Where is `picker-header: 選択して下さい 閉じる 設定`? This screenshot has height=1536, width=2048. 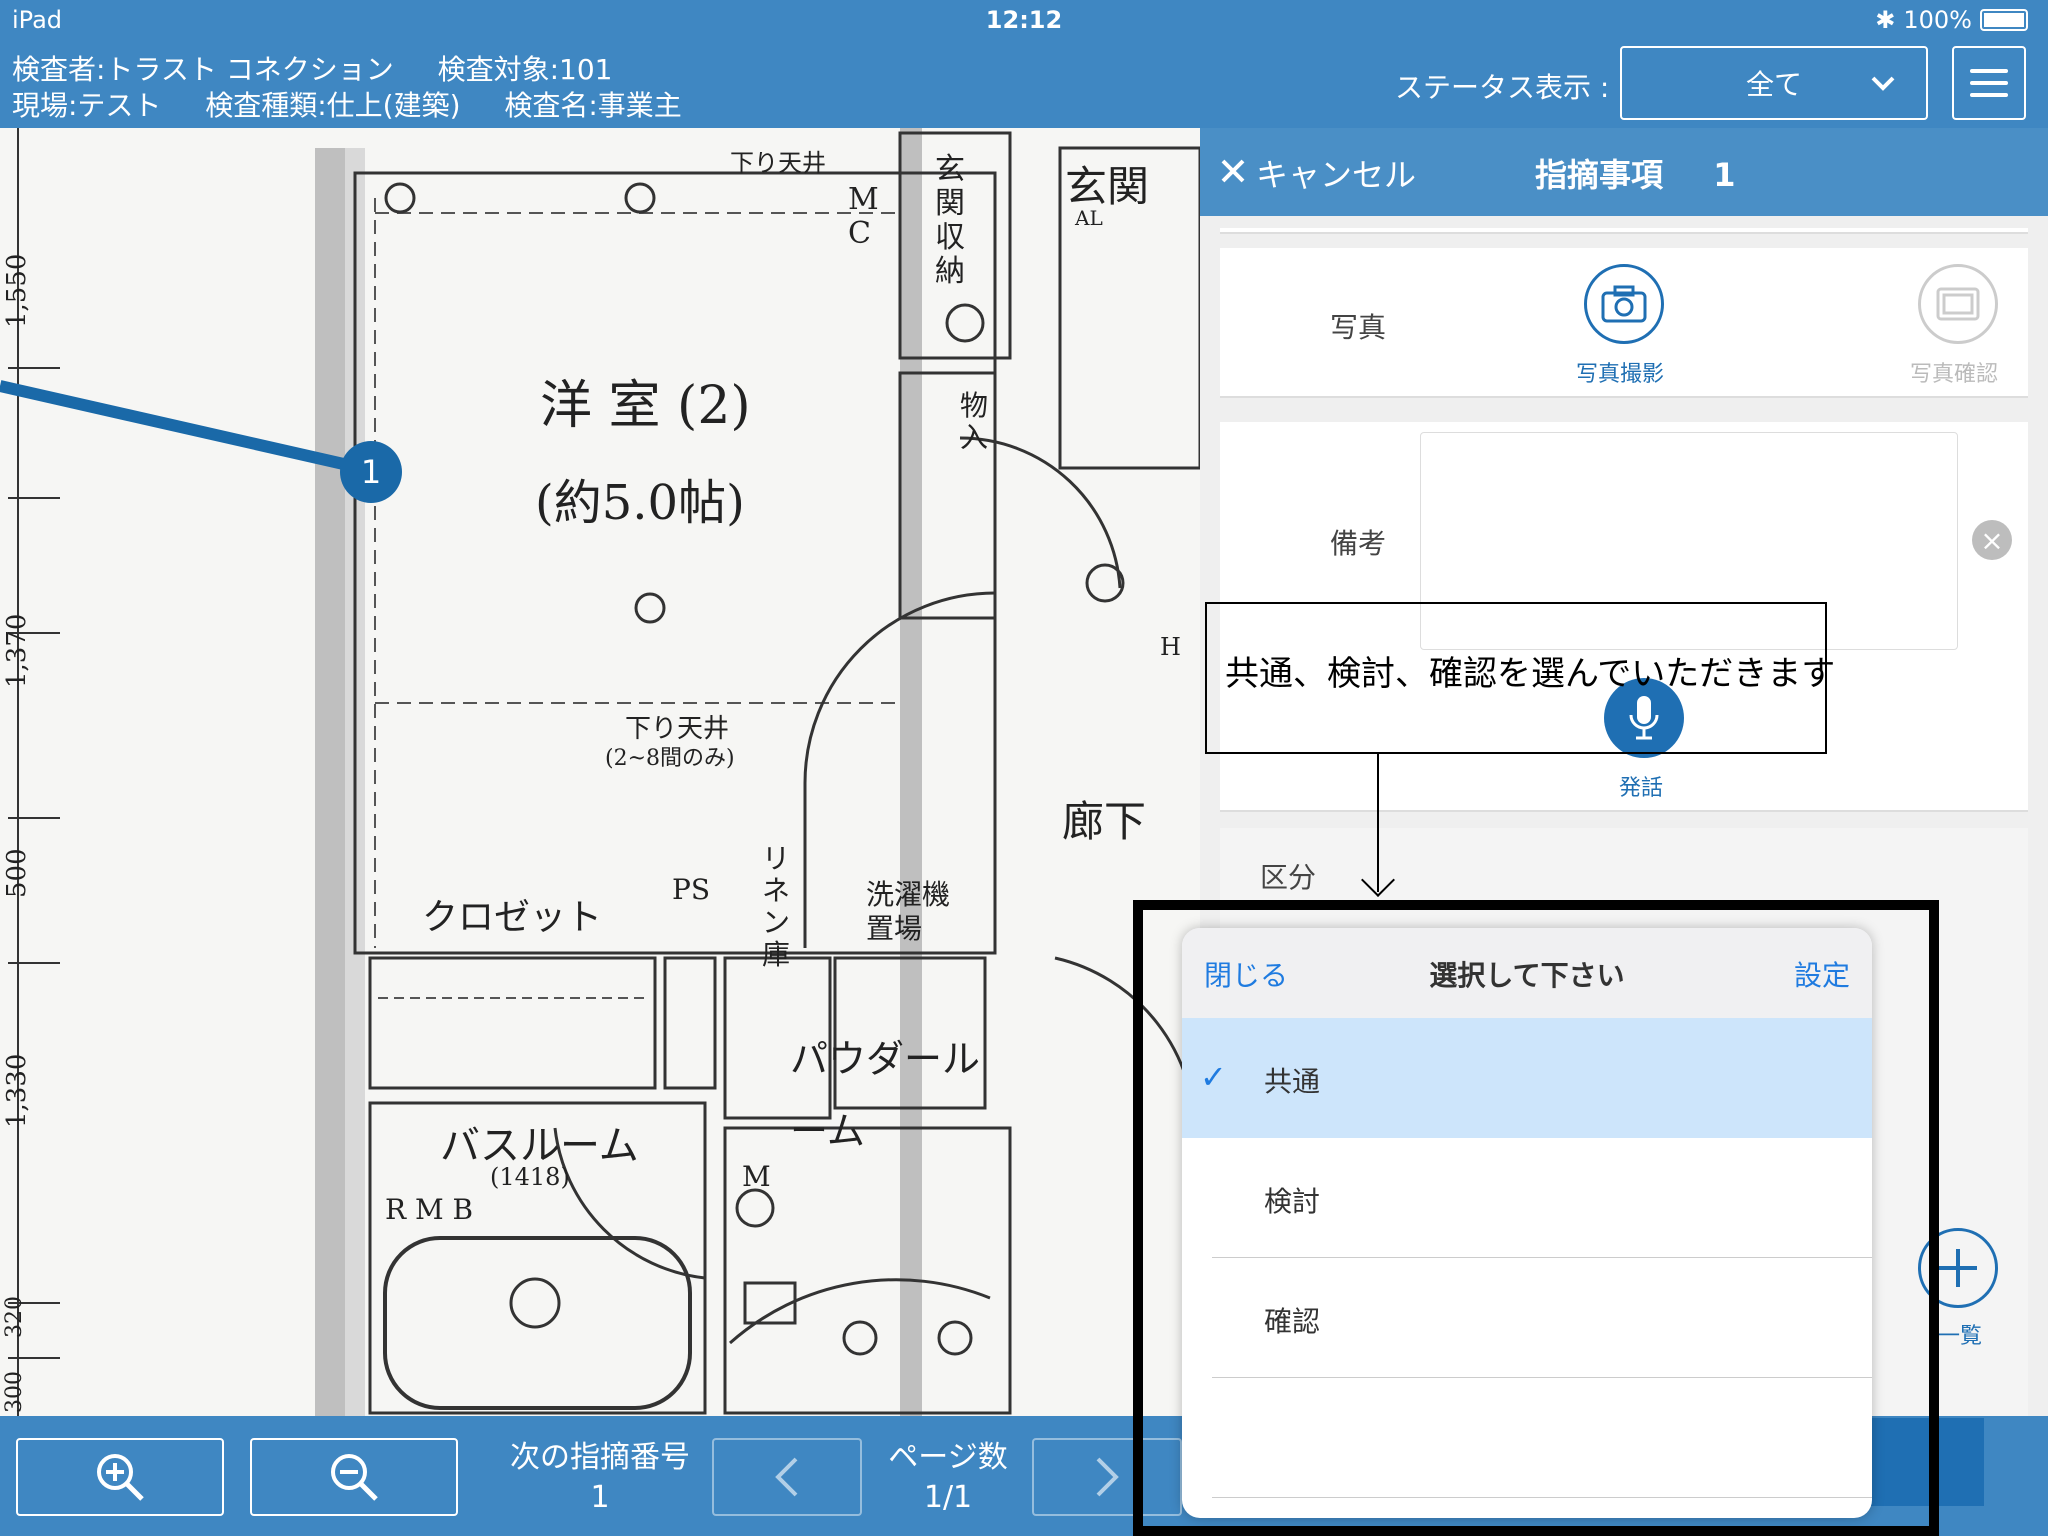 picker-header: 選択して下さい 閉じる 設定 is located at coordinates (1527, 973).